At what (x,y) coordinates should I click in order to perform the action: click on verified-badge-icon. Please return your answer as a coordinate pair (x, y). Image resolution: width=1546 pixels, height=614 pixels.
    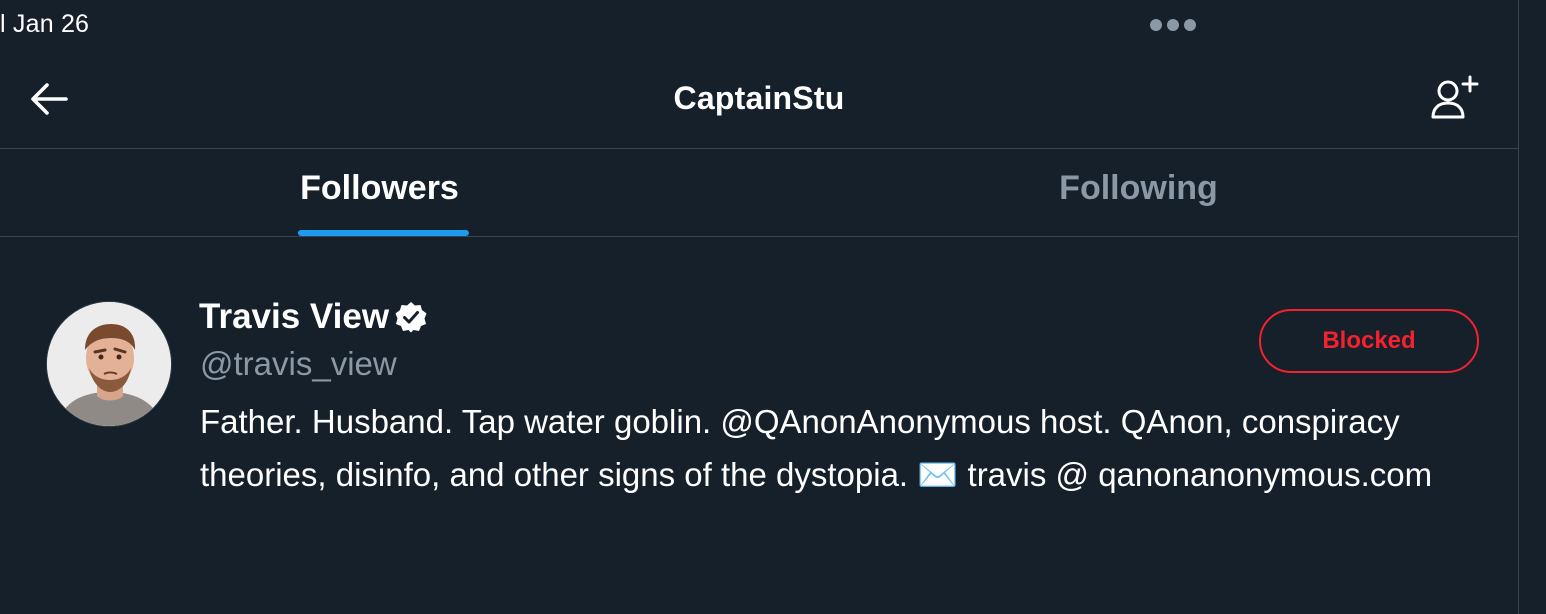
    Looking at the image, I should click on (411, 317).